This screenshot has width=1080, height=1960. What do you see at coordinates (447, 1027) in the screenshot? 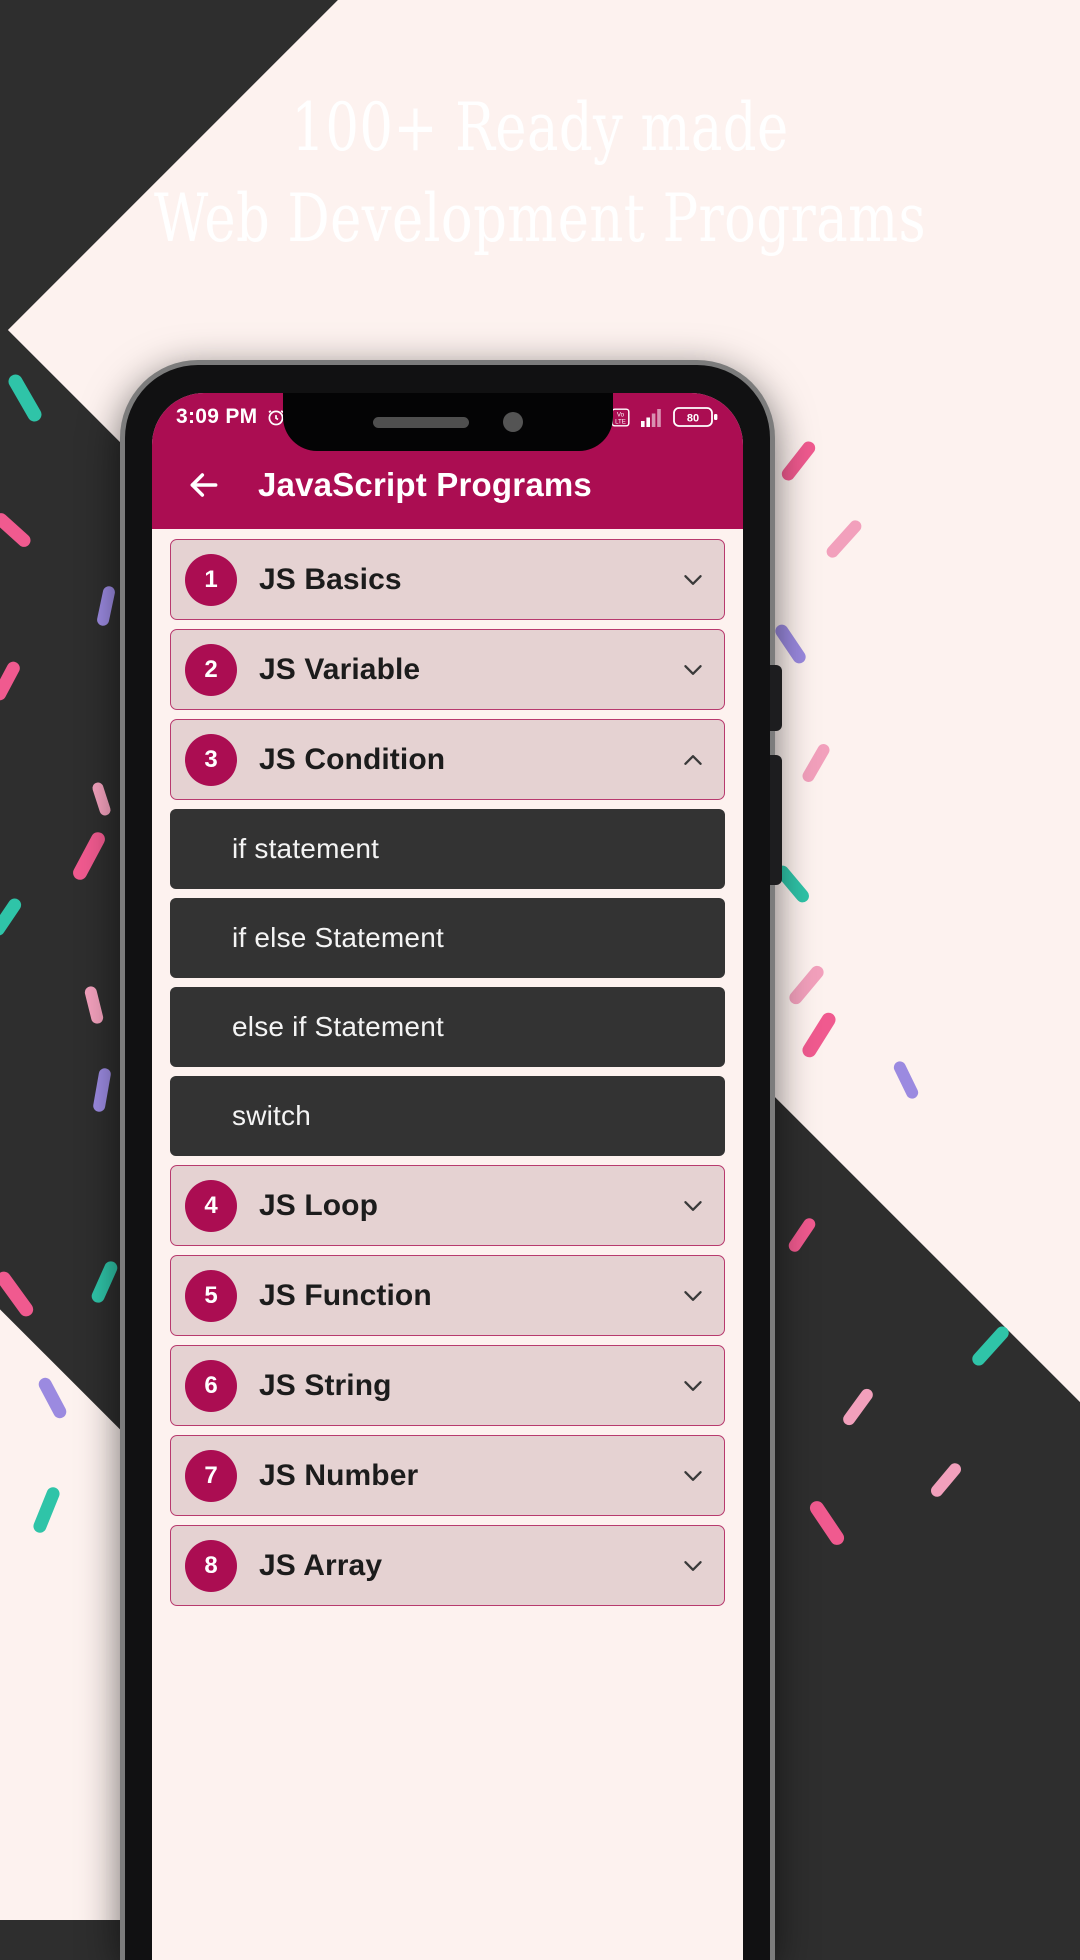
I see `topic-row: else if Statement` at bounding box center [447, 1027].